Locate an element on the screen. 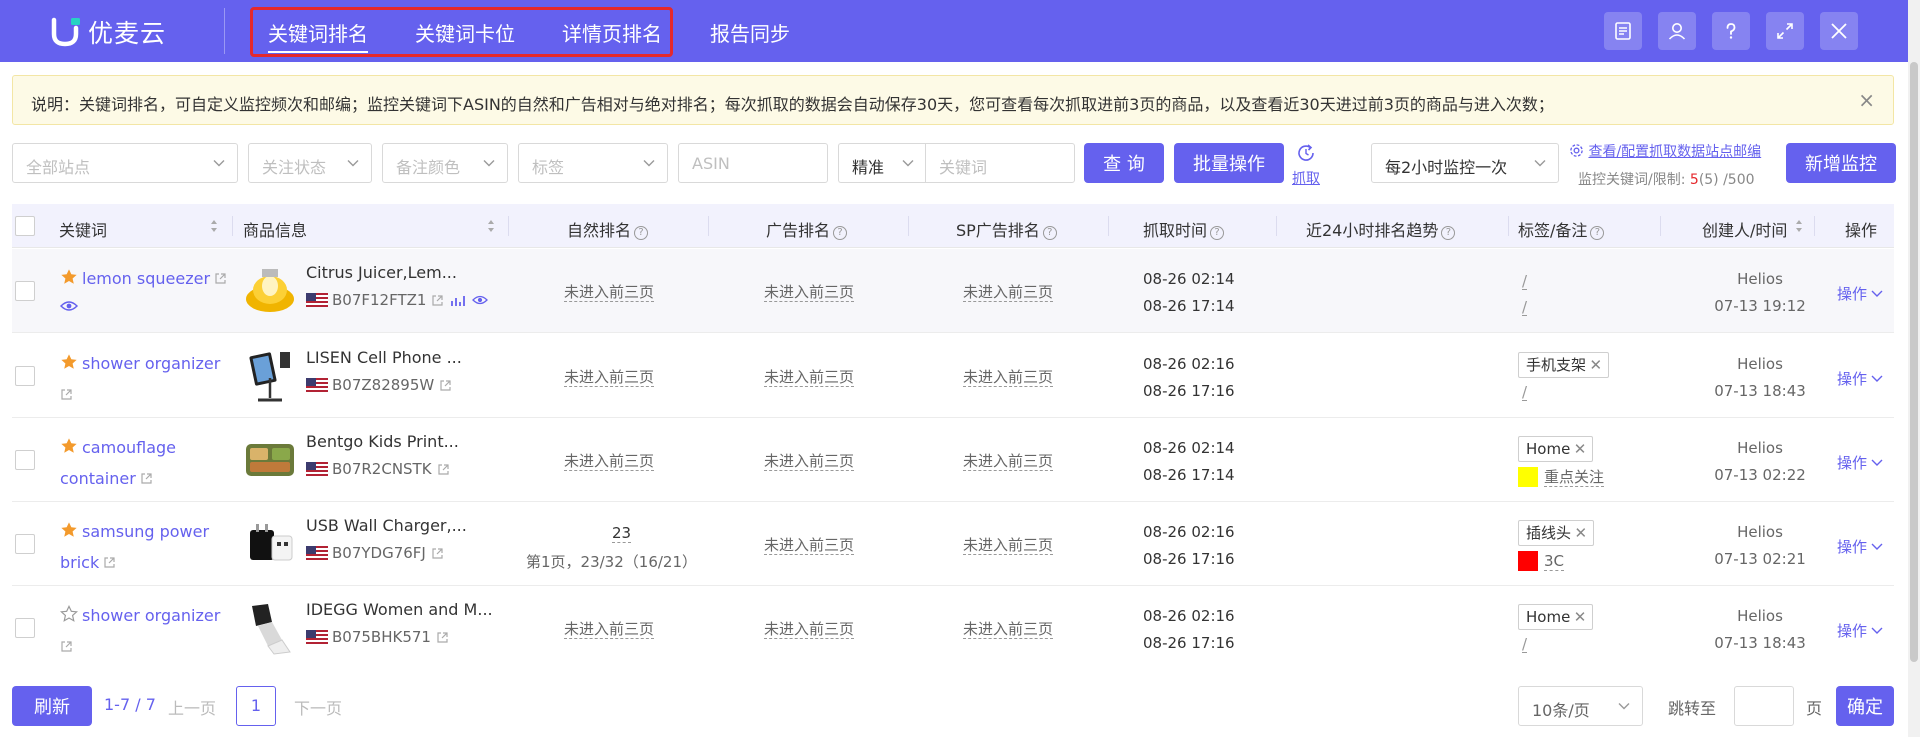 This screenshot has height=737, width=1920. star-outline-icon is located at coordinates (69, 614).